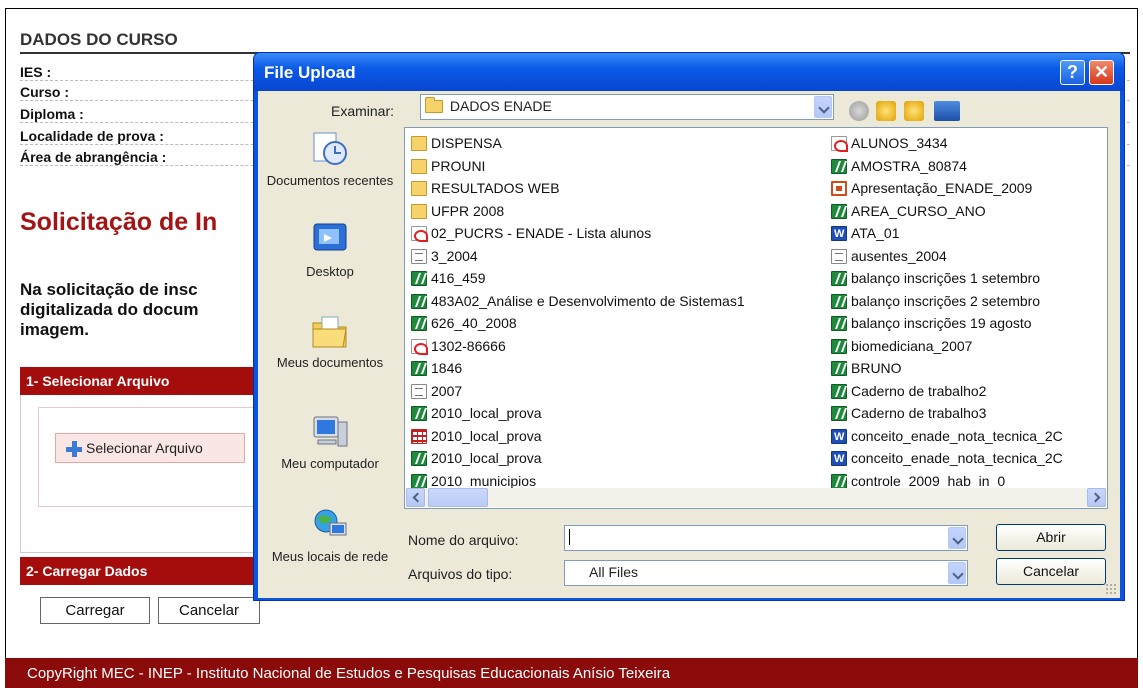 This screenshot has height=688, width=1143. What do you see at coordinates (1101, 72) in the screenshot?
I see `close-button: ✕` at bounding box center [1101, 72].